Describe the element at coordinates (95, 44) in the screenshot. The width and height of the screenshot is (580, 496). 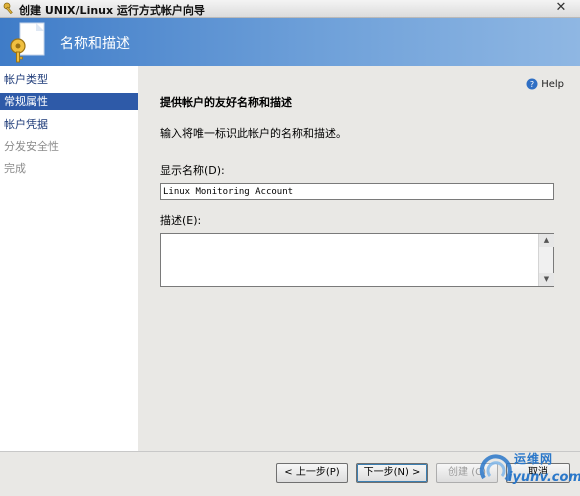
I see `banner-heading: 名称和描述` at that location.